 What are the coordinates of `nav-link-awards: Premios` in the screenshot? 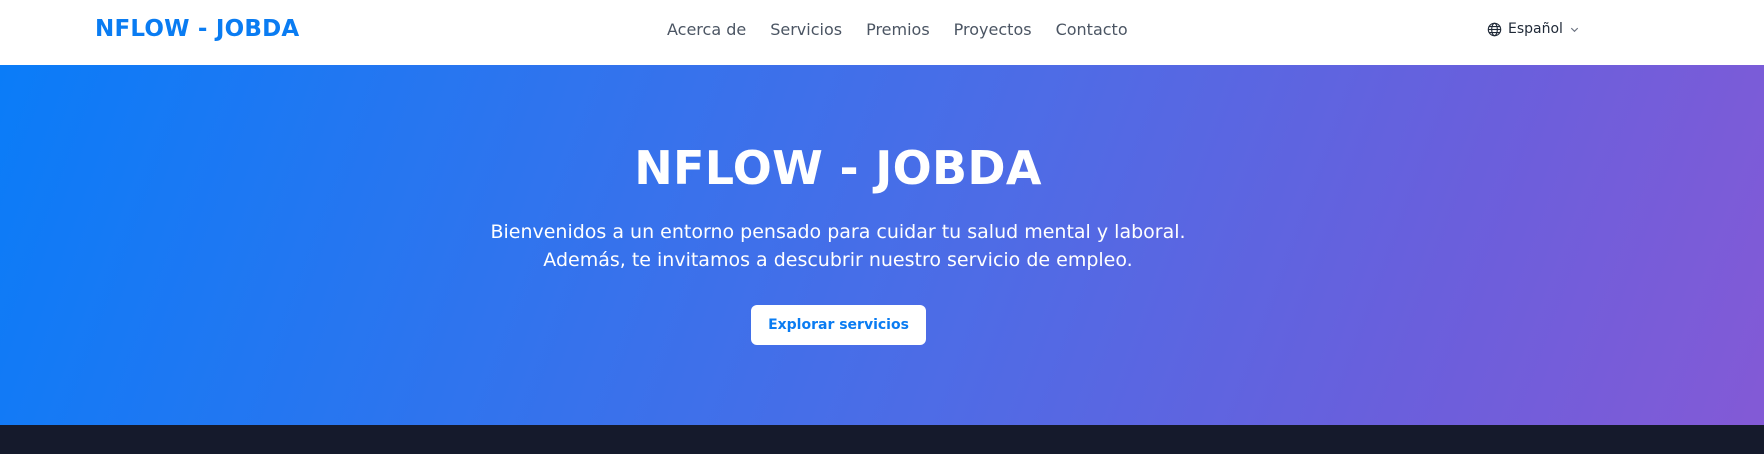 It's located at (898, 29).